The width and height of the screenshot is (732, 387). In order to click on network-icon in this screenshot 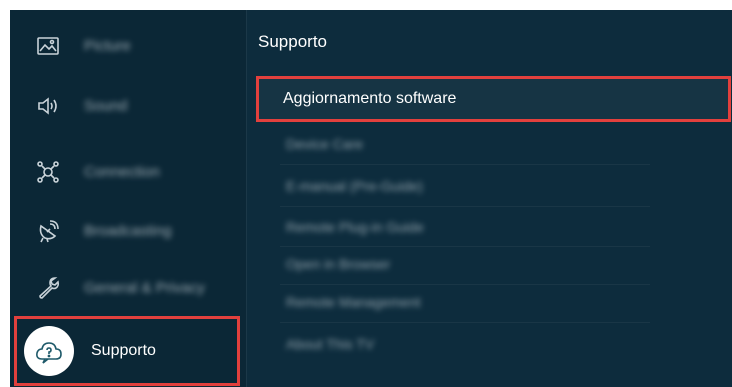, I will do `click(48, 172)`.